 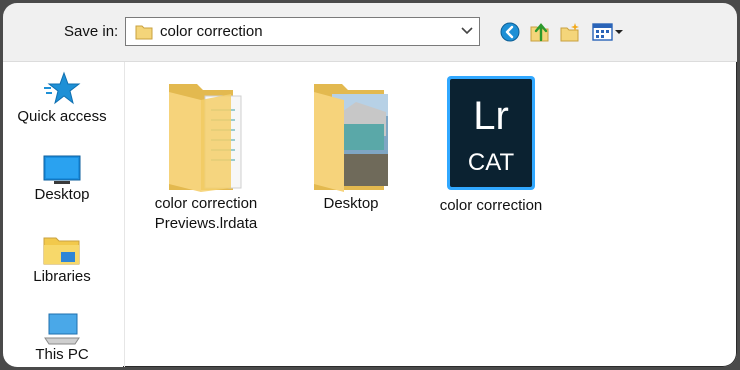 What do you see at coordinates (62, 88) in the screenshot?
I see `star-icon` at bounding box center [62, 88].